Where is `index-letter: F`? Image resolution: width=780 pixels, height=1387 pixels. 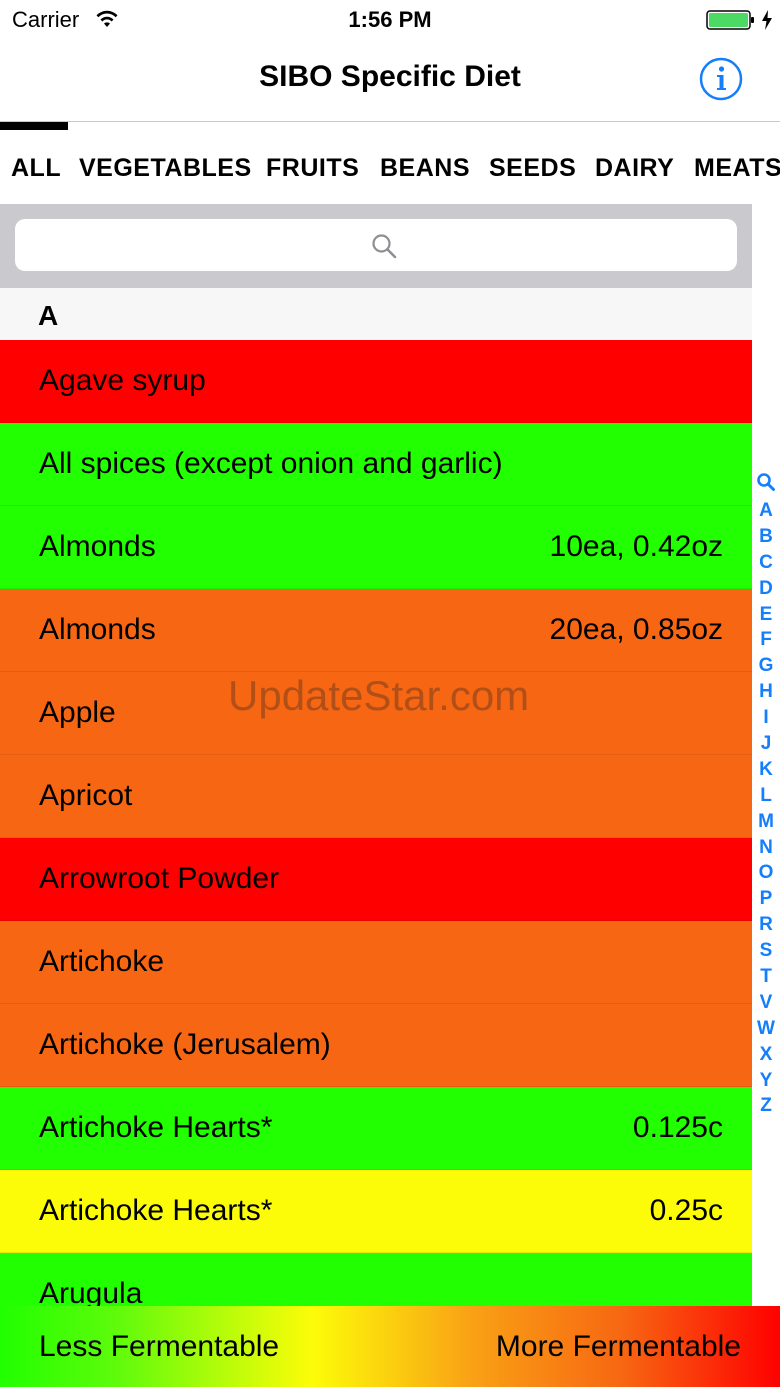
index-letter: F is located at coordinates (766, 640).